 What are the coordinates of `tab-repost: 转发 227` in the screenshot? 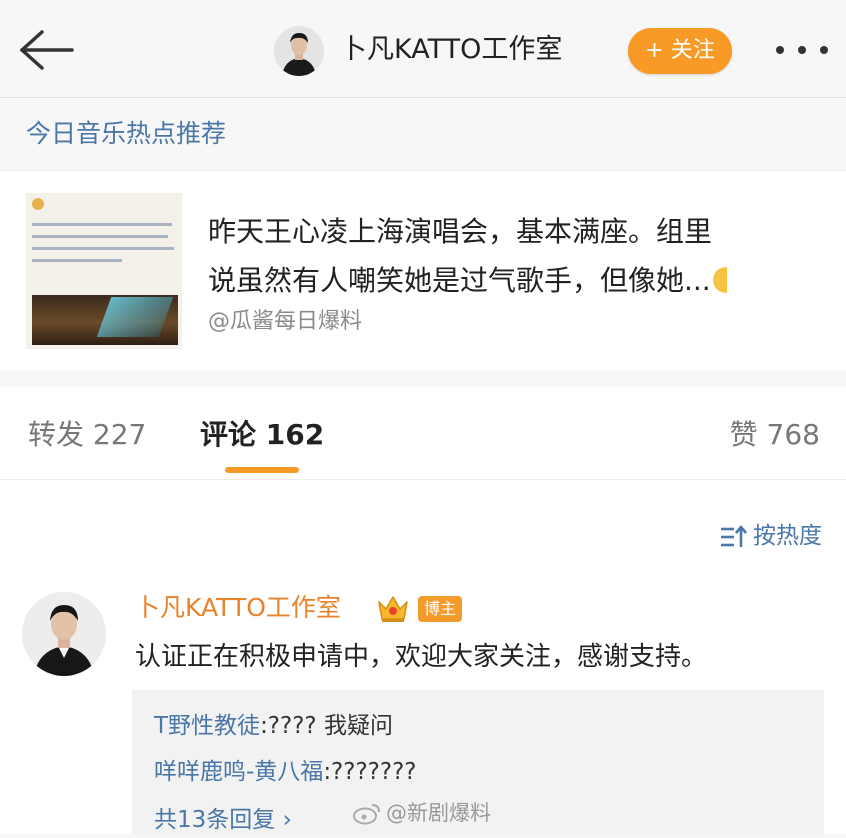 It's located at (87, 435).